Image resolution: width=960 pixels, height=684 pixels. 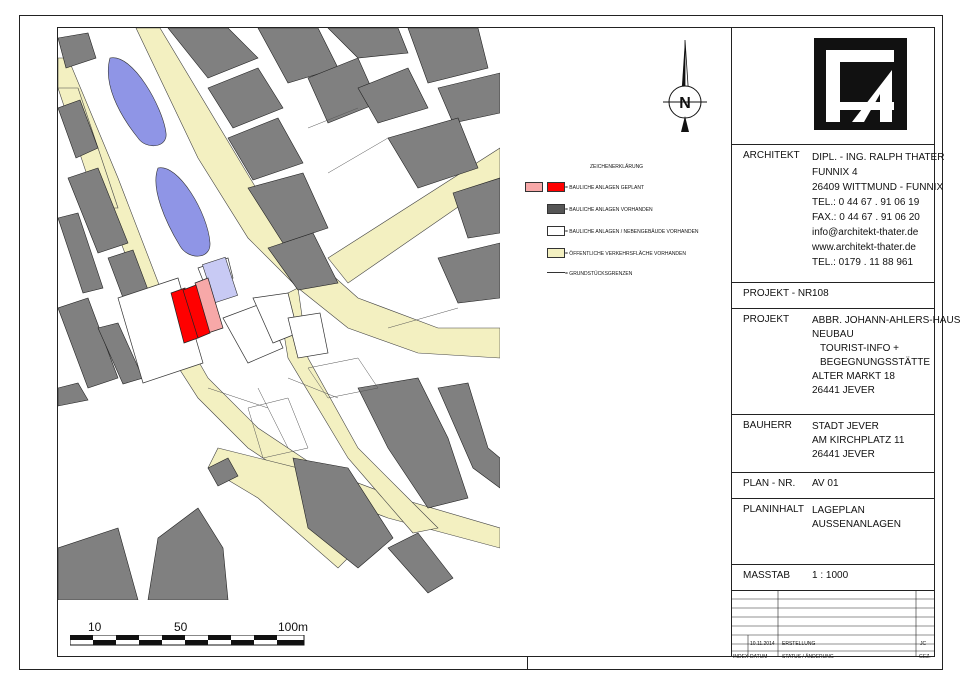 I want to click on architekt-line: TEL.: 0 44 67 . 91 06 19, so click(x=866, y=202).